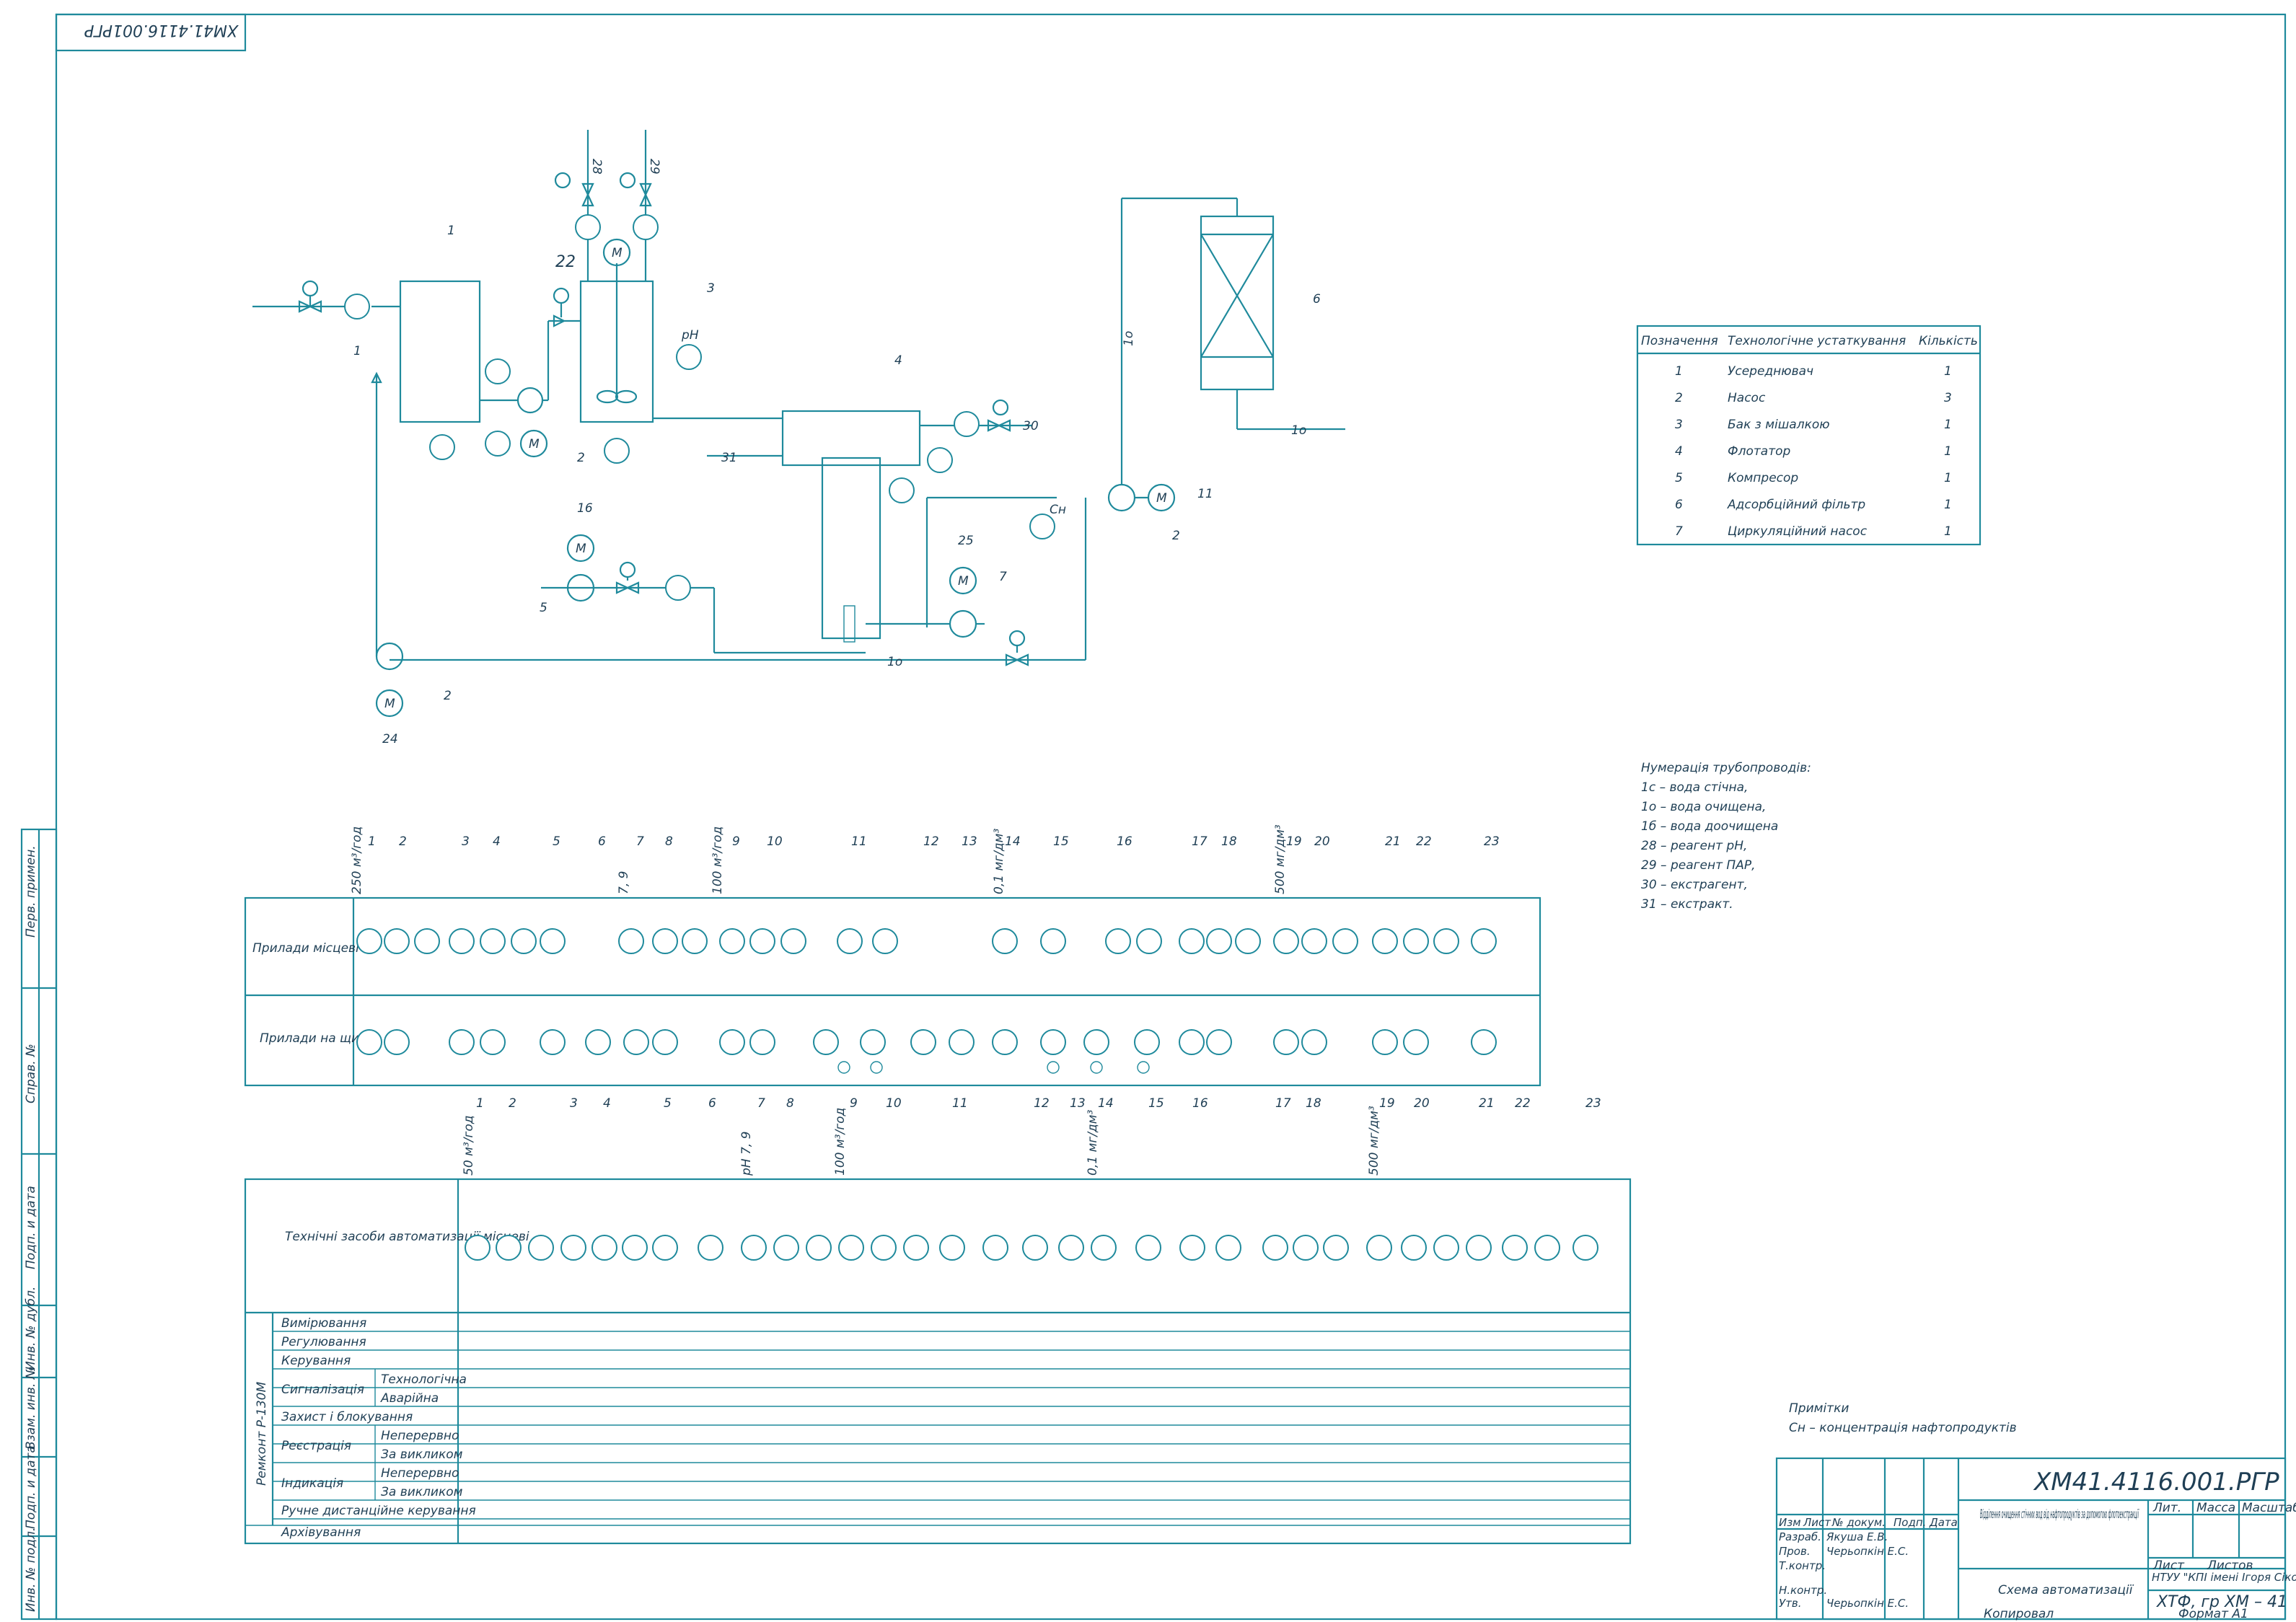  I want to click on svg-text: 31, so click(729, 458).